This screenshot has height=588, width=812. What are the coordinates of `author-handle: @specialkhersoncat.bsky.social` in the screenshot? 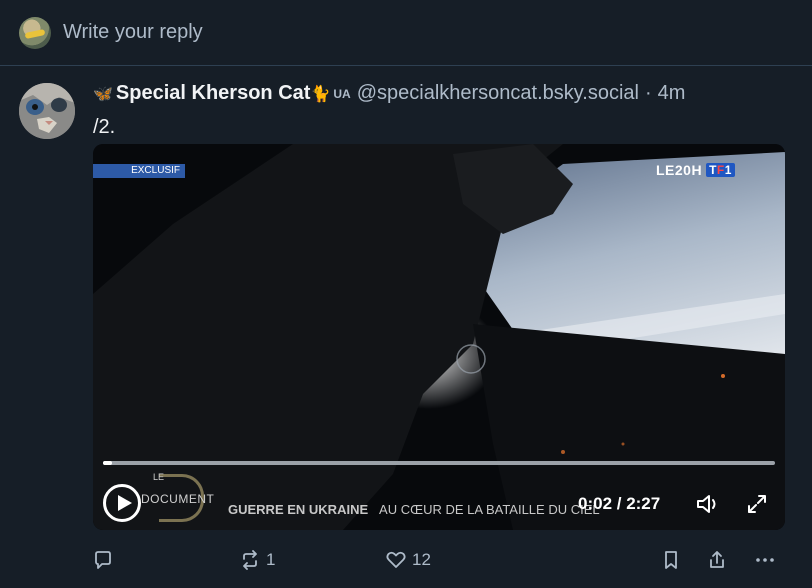 It's located at (498, 93).